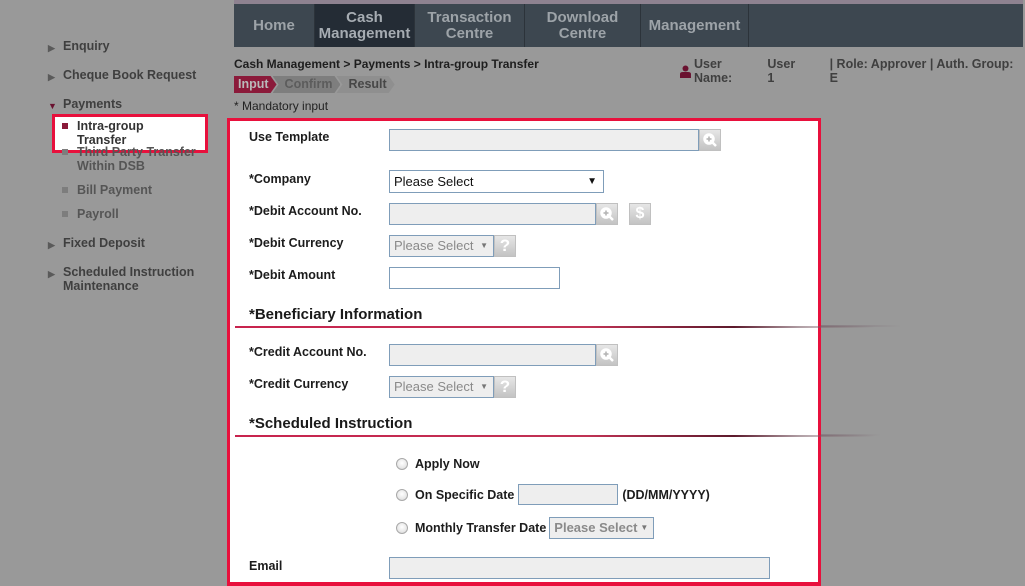 This screenshot has height=586, width=1025. What do you see at coordinates (115, 190) in the screenshot?
I see `sidebar-subitem-label: Bill Payment` at bounding box center [115, 190].